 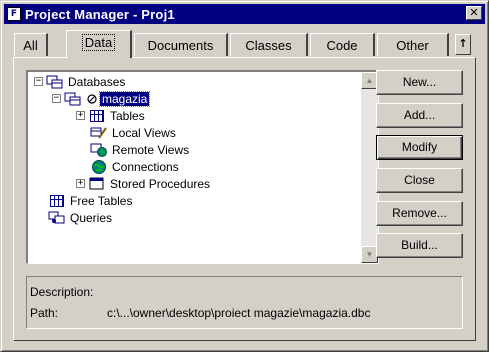 I want to click on tree-item-label: Remote Views, so click(x=151, y=149).